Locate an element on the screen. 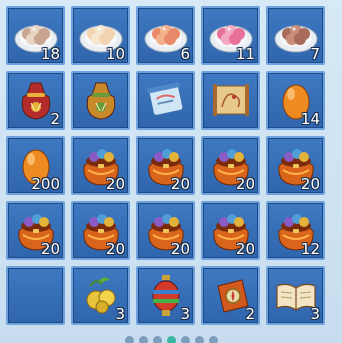  item-count: 200 is located at coordinates (45, 184).